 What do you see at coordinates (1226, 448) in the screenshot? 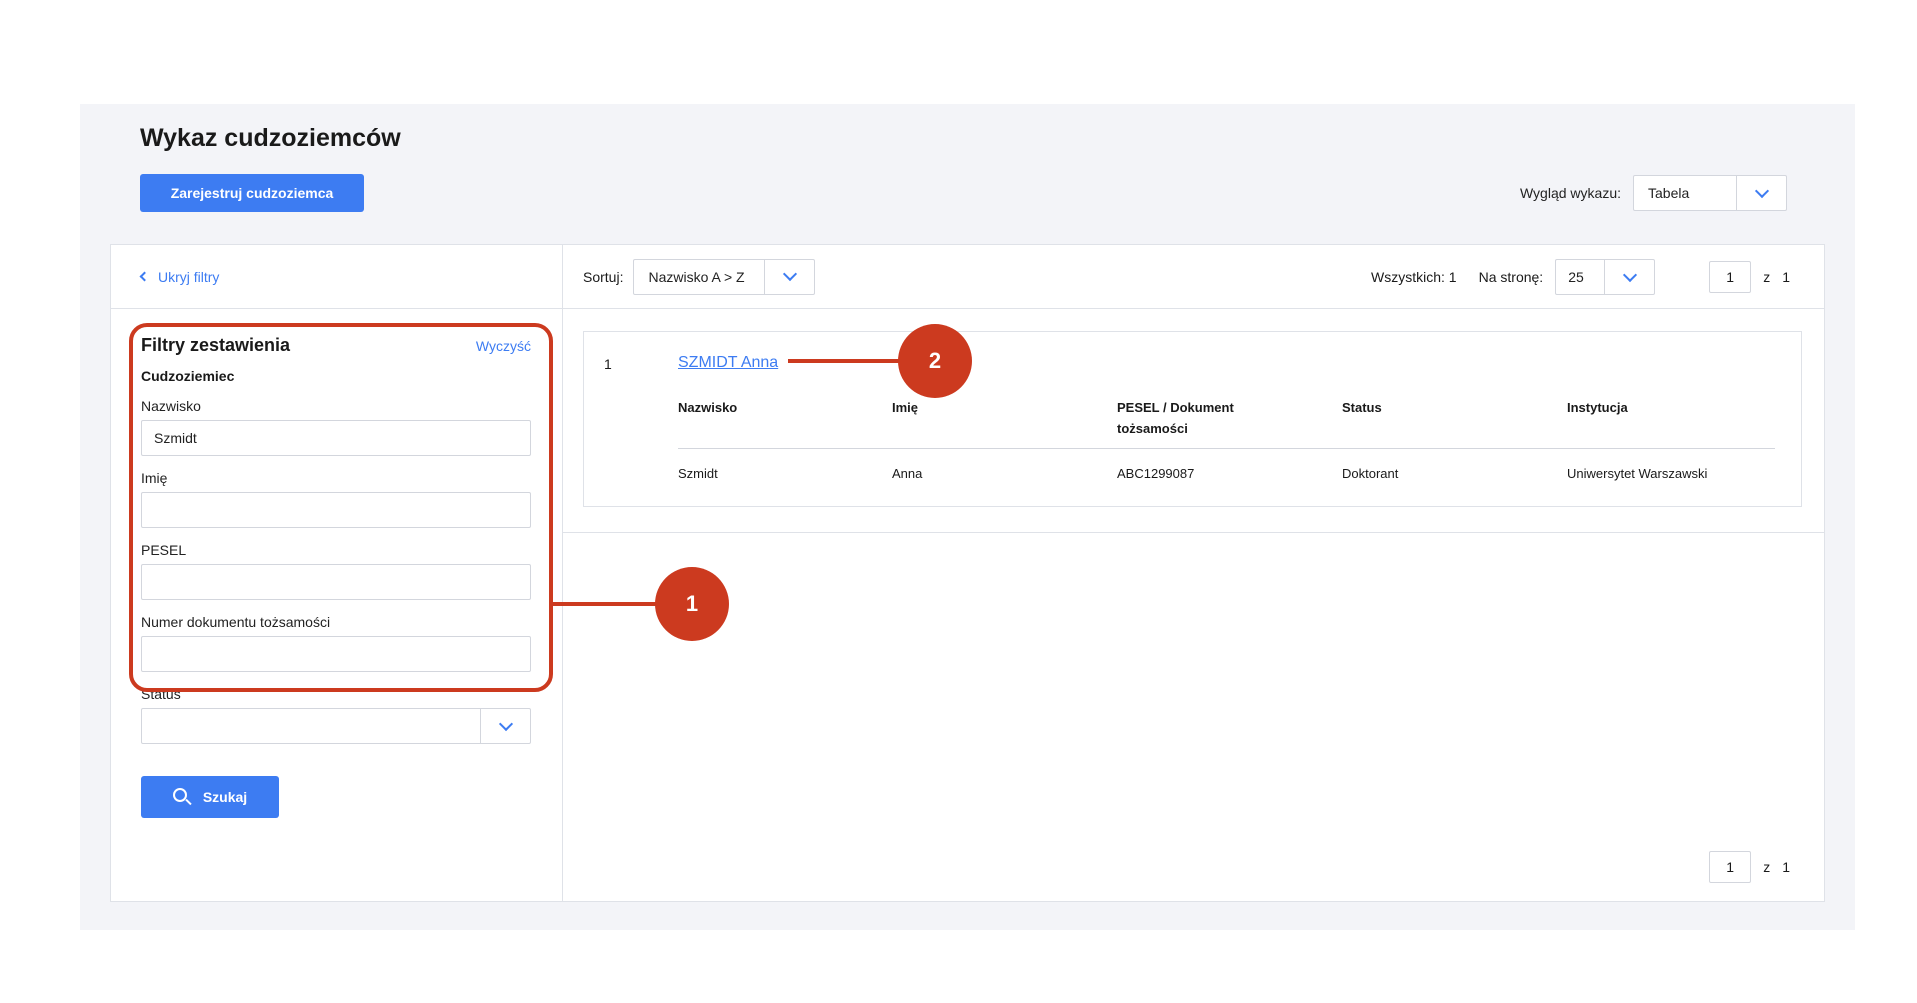
I see `table-divider` at bounding box center [1226, 448].